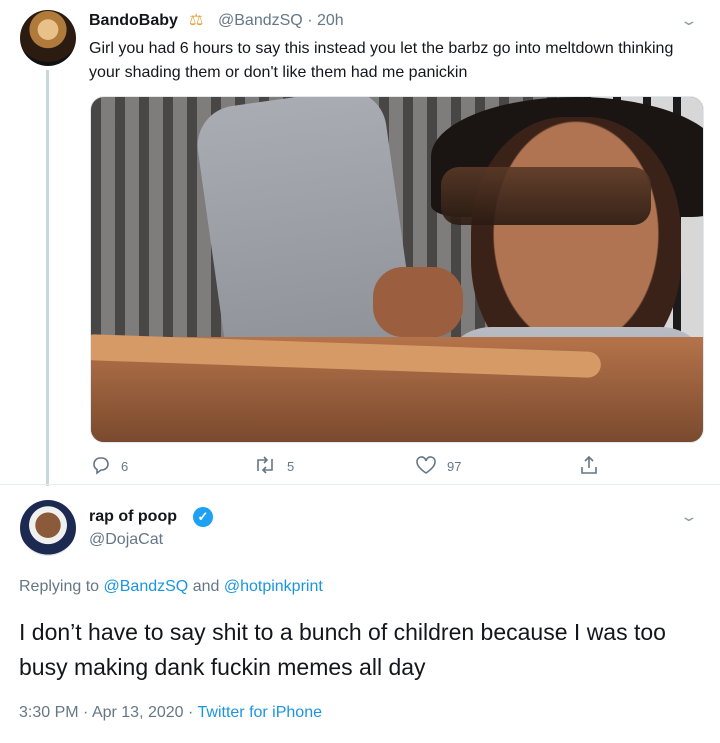 This screenshot has width=720, height=743. What do you see at coordinates (126, 540) in the screenshot?
I see `tweet2-handle: @DojaCat` at bounding box center [126, 540].